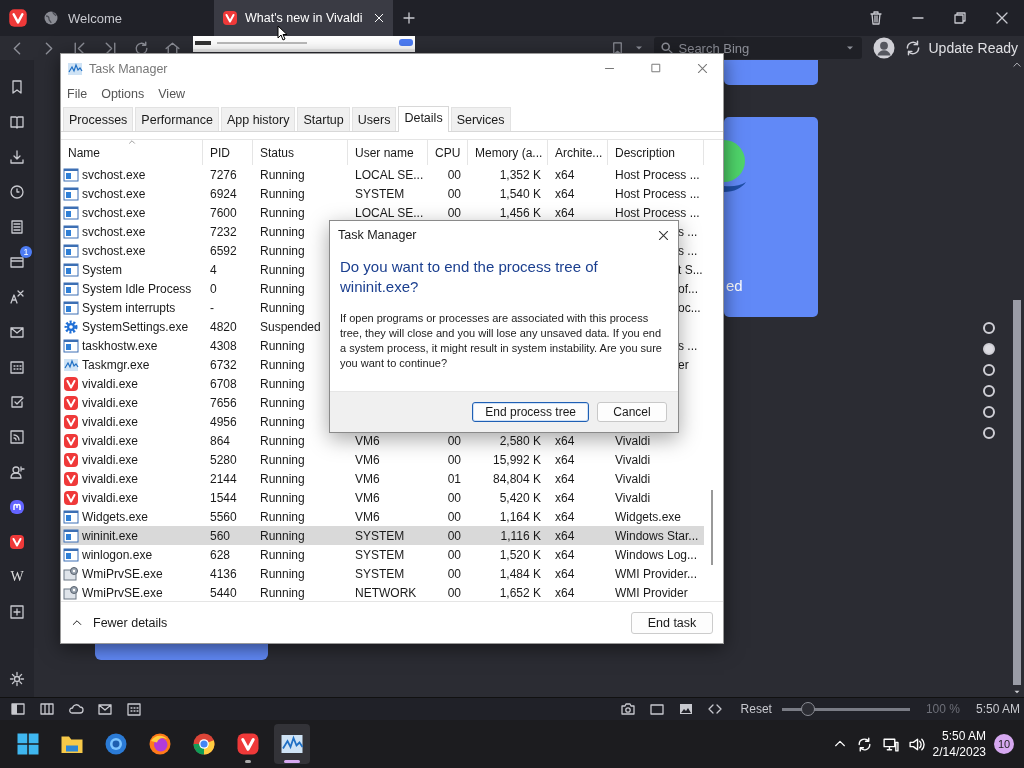 This screenshot has height=768, width=1024. What do you see at coordinates (17, 577) in the screenshot?
I see `wiki-panel-button: W` at bounding box center [17, 577].